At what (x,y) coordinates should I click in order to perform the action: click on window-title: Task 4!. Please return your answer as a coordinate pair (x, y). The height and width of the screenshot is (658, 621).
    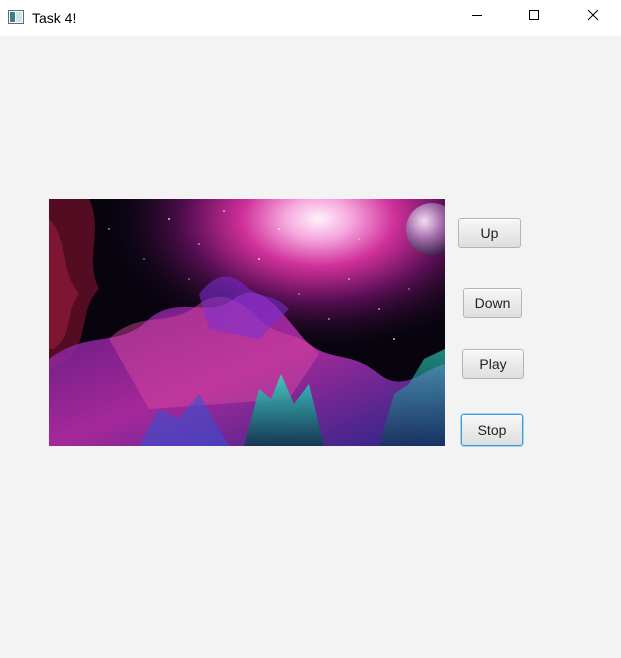
    Looking at the image, I should click on (54, 18).